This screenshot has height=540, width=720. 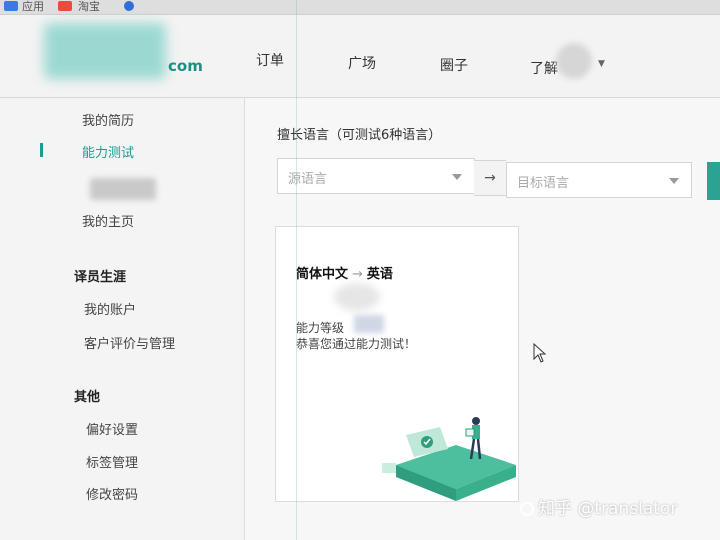 What do you see at coordinates (356, 344) in the screenshot?
I see `congrats-text: 恭喜您通过能力测试！` at bounding box center [356, 344].